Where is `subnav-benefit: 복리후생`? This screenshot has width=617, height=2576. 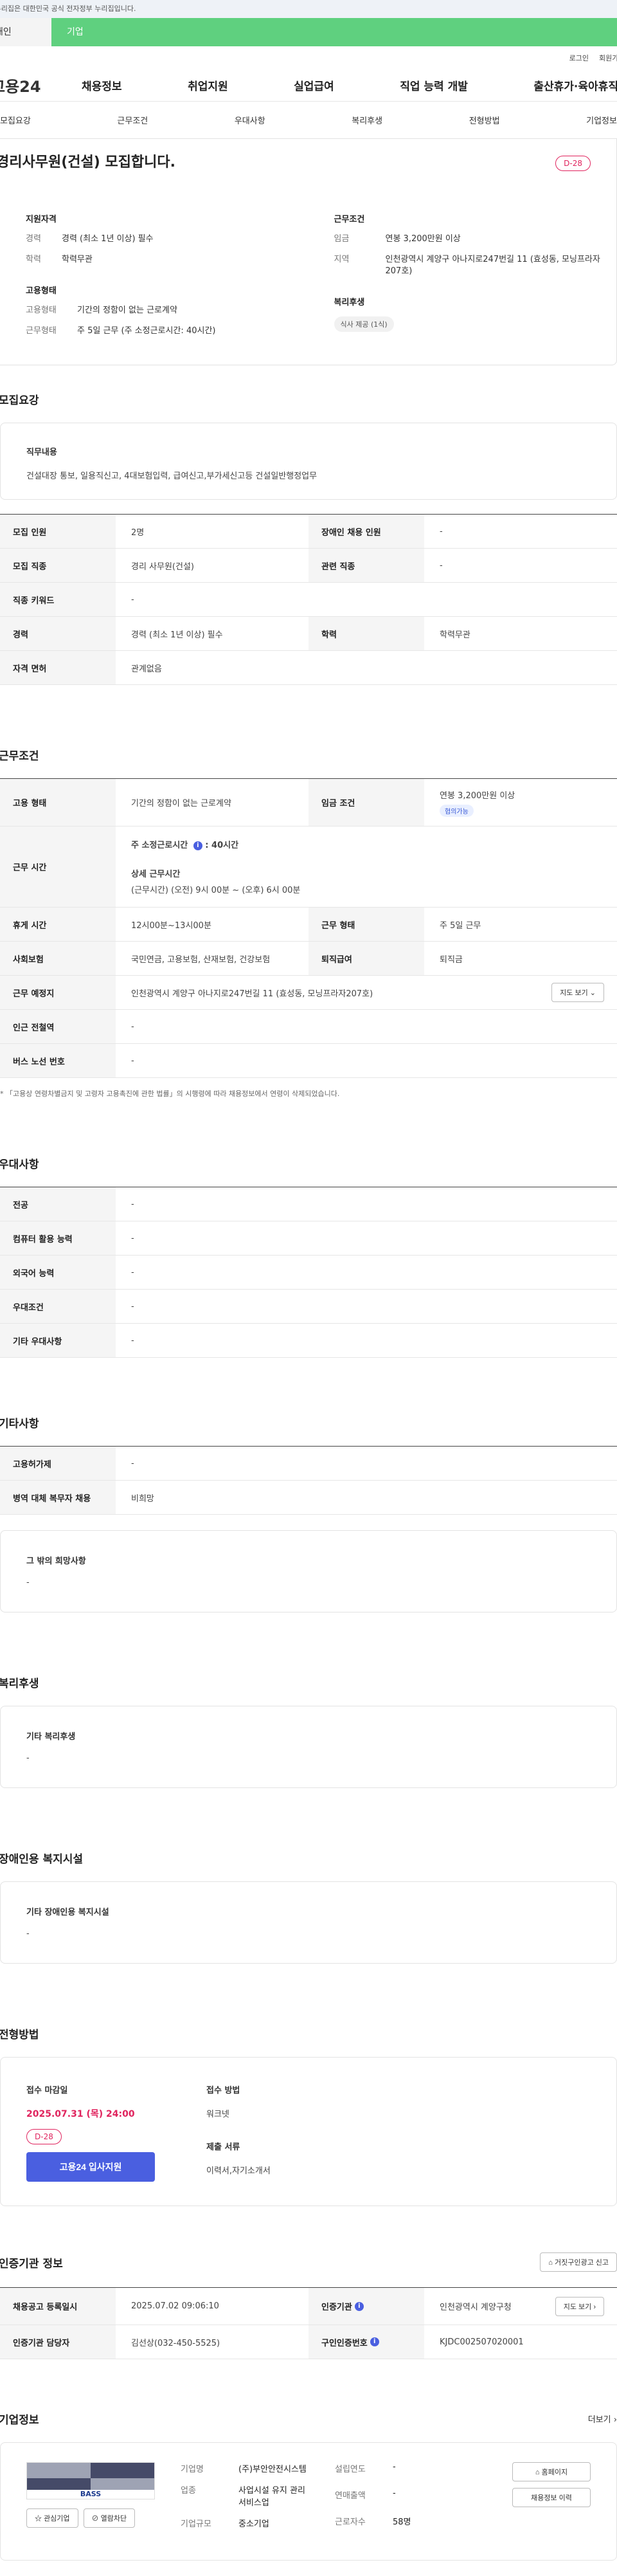 subnav-benefit: 복리후생 is located at coordinates (367, 120).